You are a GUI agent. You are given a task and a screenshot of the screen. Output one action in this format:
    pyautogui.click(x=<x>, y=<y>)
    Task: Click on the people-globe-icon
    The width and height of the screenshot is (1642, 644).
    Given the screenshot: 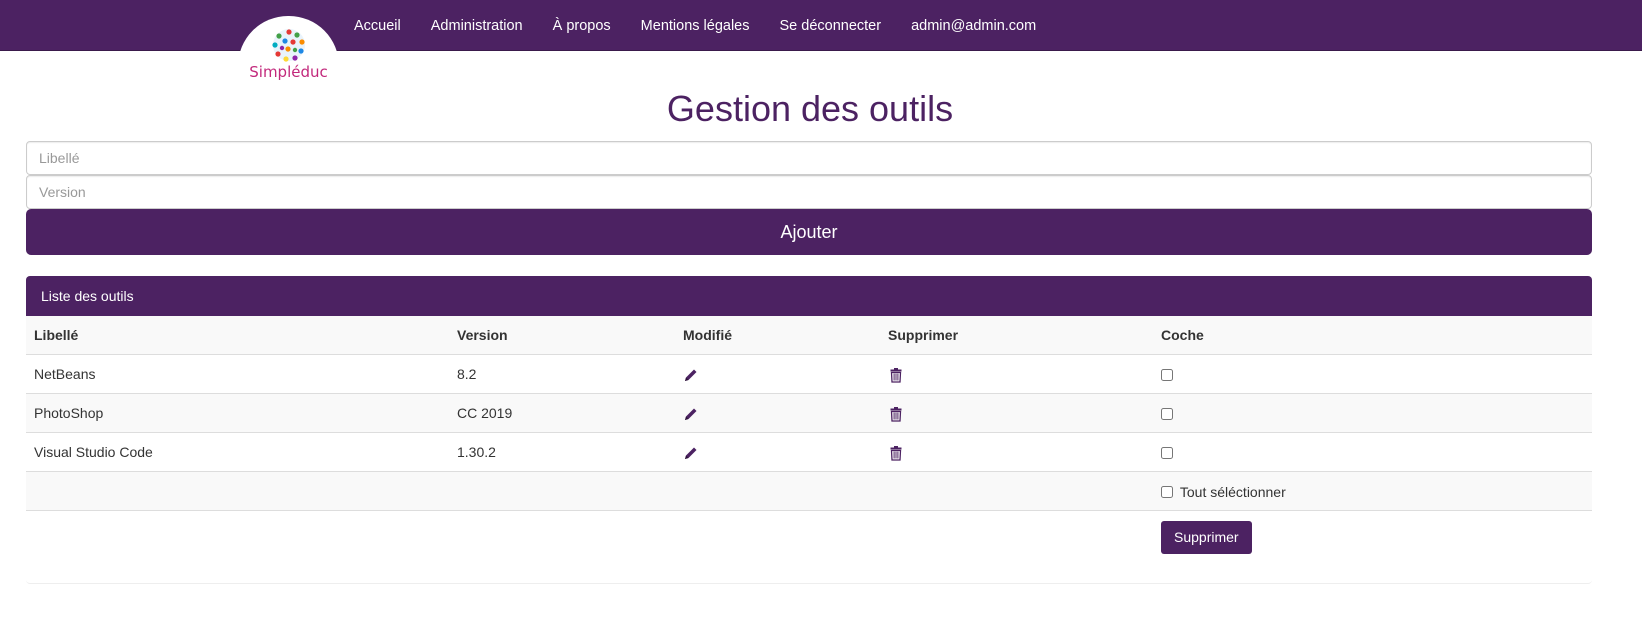 What is the action you would take?
    pyautogui.click(x=288, y=45)
    